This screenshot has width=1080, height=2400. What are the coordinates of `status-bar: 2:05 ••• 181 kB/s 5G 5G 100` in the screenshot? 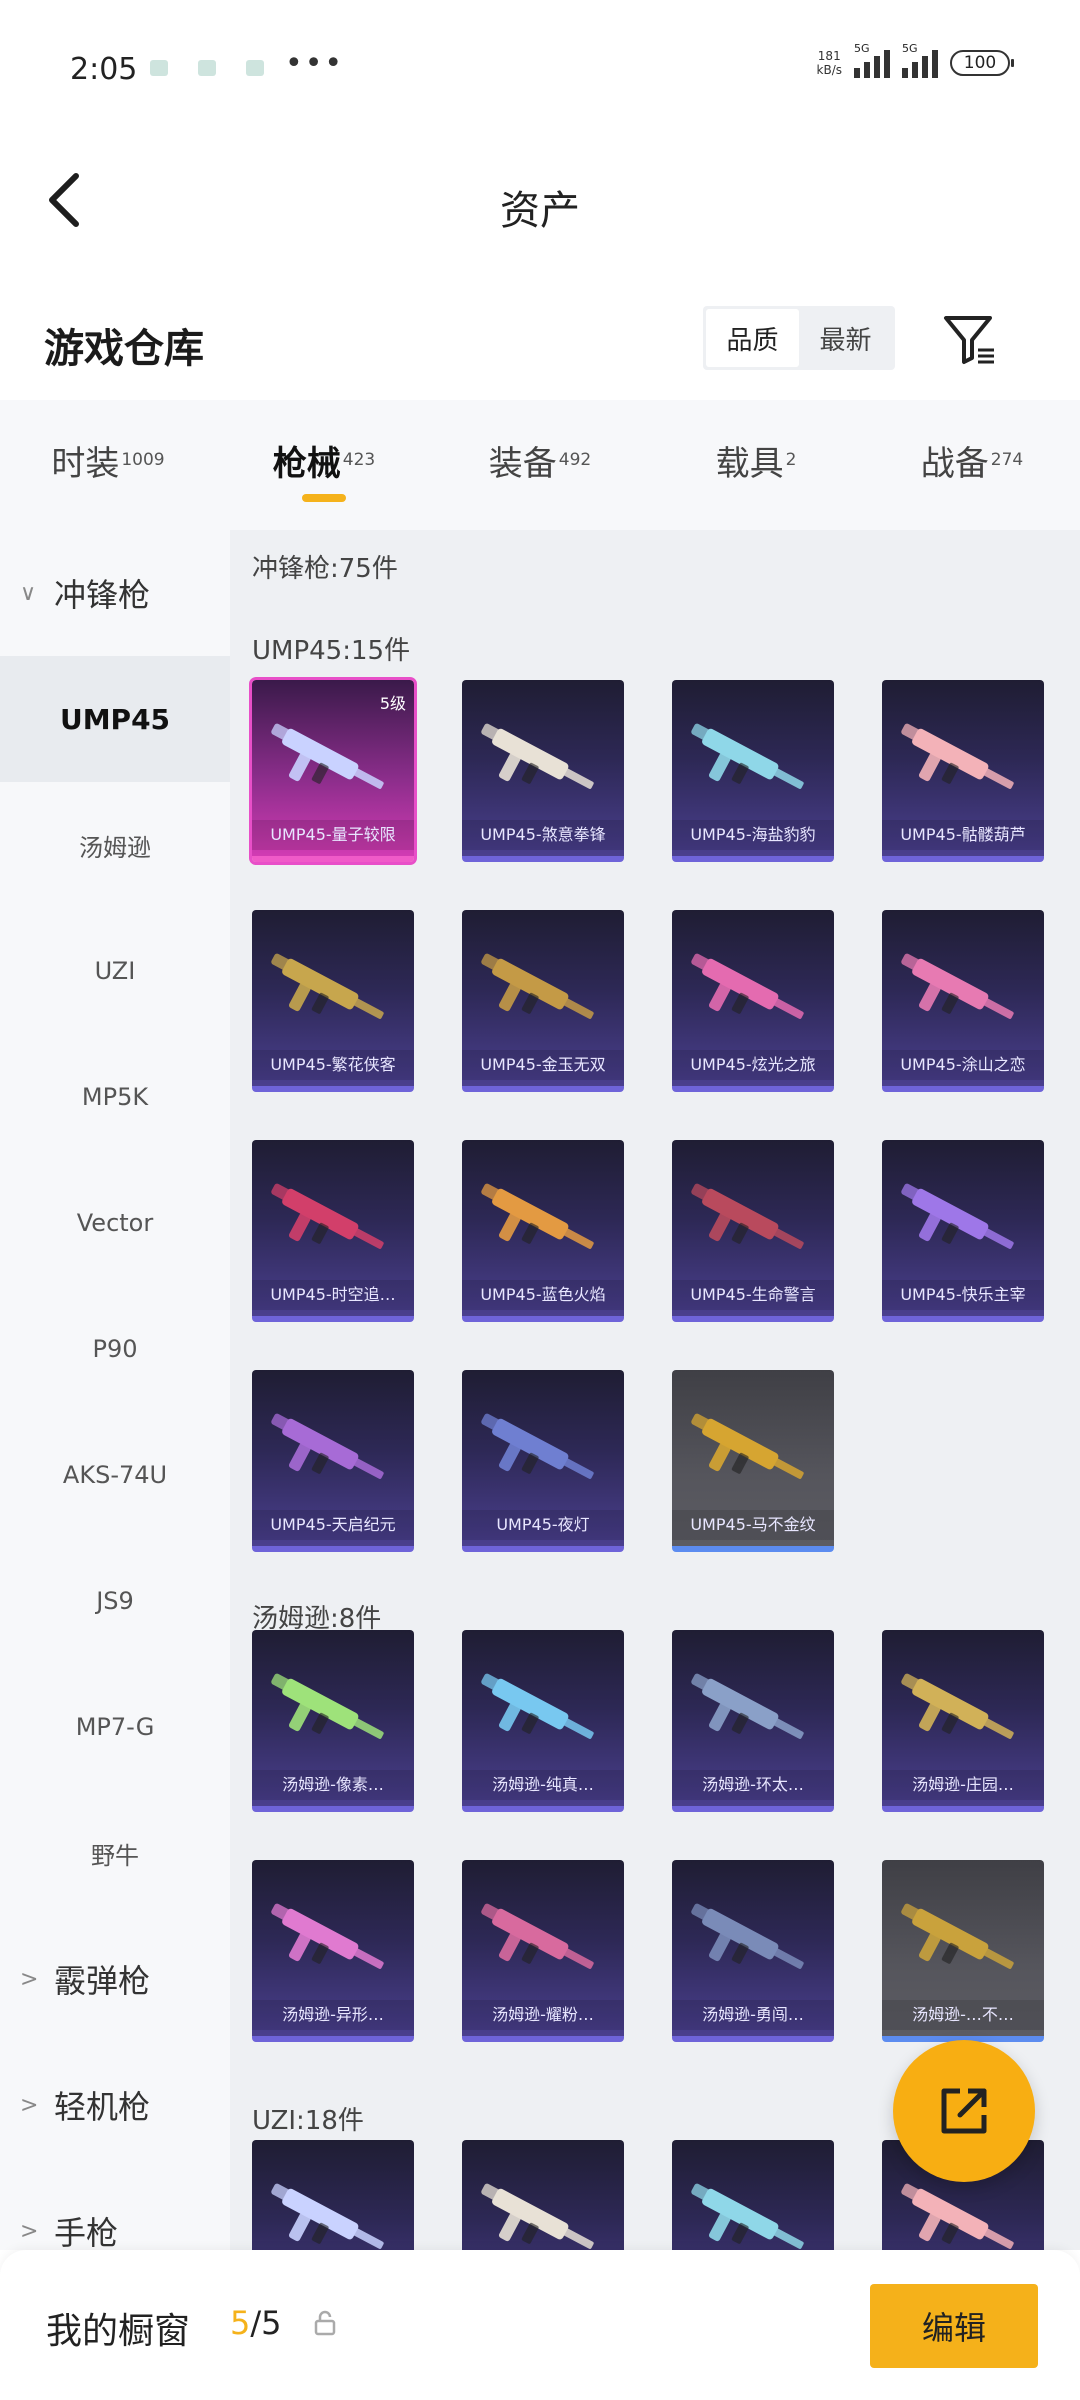 It's located at (540, 60).